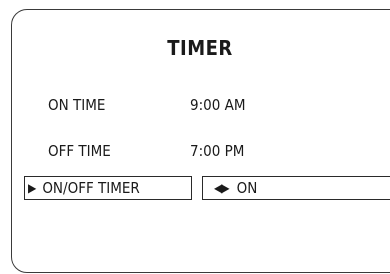 The width and height of the screenshot is (390, 274). What do you see at coordinates (79, 151) in the screenshot?
I see `off-time-label: OFF TIME` at bounding box center [79, 151].